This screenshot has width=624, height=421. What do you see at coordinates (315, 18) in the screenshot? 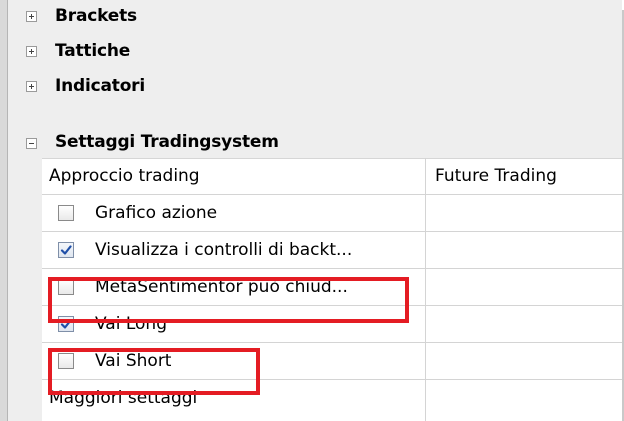
I see `group-brackets: Brackets` at bounding box center [315, 18].